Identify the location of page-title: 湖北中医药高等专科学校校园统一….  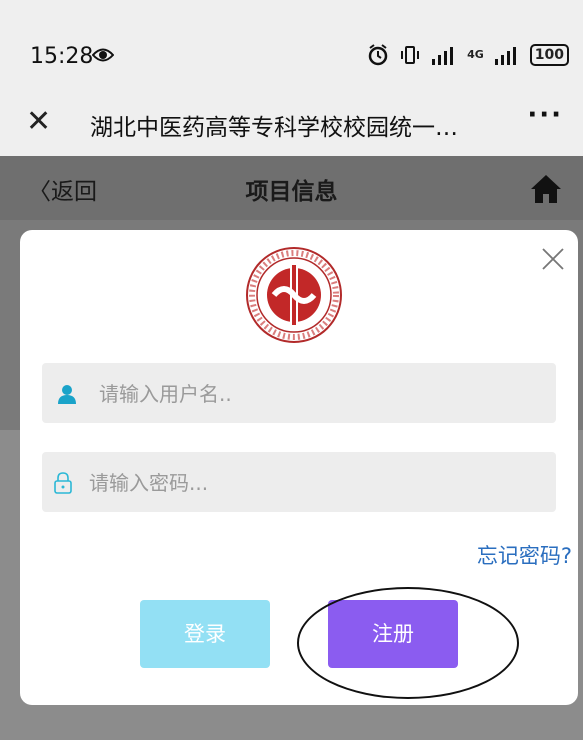
(274, 128).